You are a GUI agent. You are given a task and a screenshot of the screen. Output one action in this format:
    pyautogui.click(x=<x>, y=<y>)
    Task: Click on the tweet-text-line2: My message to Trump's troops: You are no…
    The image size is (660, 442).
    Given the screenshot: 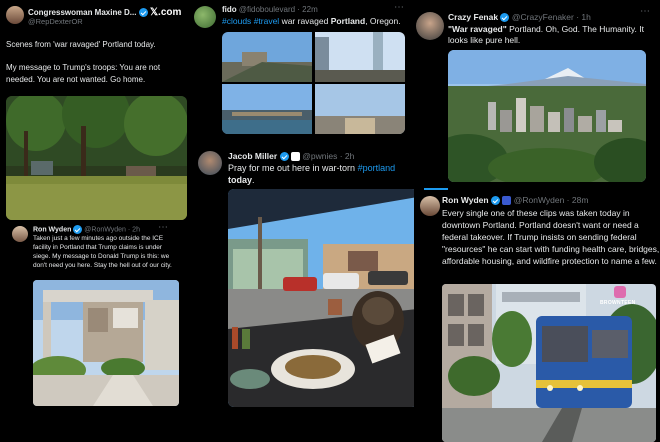 What is the action you would take?
    pyautogui.click(x=83, y=73)
    